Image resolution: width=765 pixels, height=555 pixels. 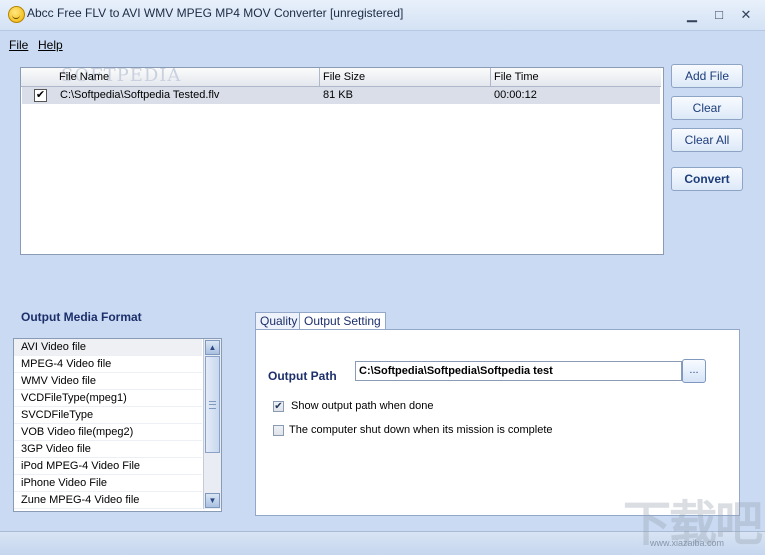 I want to click on show-path-checkbox: ✔, so click(x=278, y=406).